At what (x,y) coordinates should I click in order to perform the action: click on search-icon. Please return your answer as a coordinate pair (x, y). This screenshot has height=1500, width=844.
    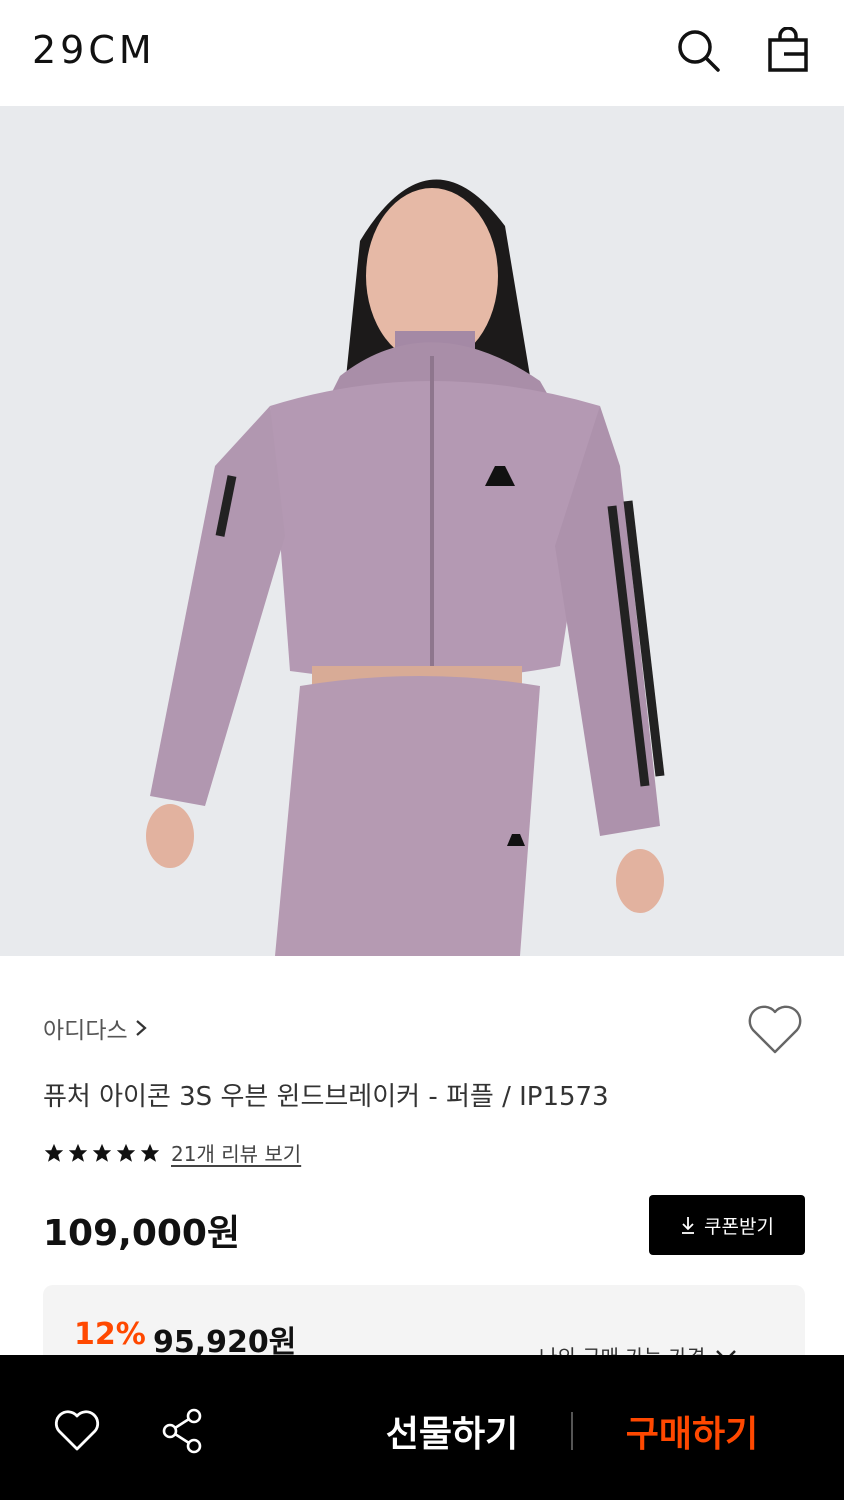
    Looking at the image, I should click on (699, 51).